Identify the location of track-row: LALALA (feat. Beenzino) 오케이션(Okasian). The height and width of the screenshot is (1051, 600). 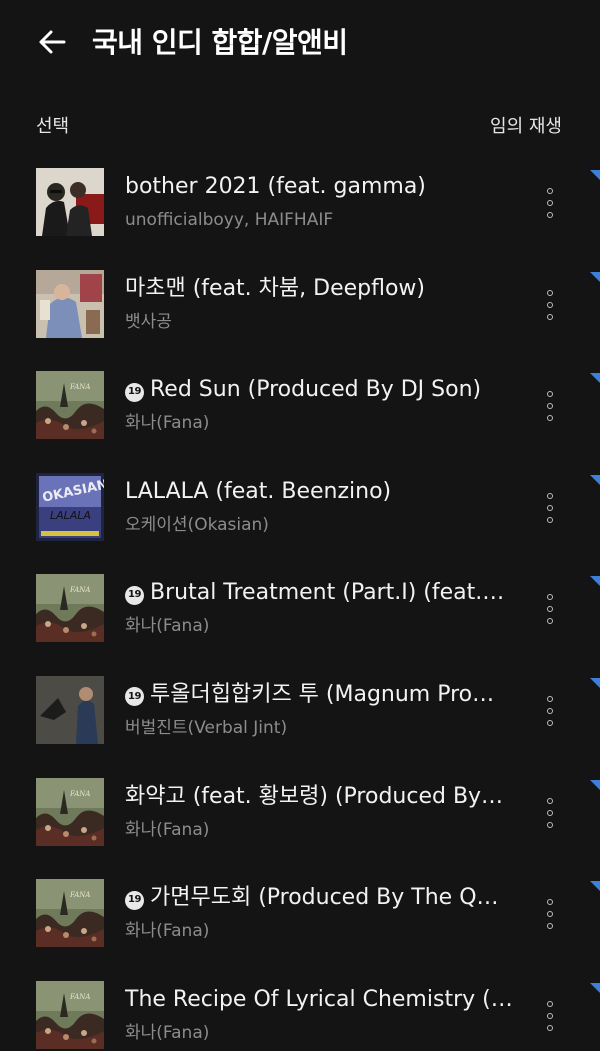
(300, 508).